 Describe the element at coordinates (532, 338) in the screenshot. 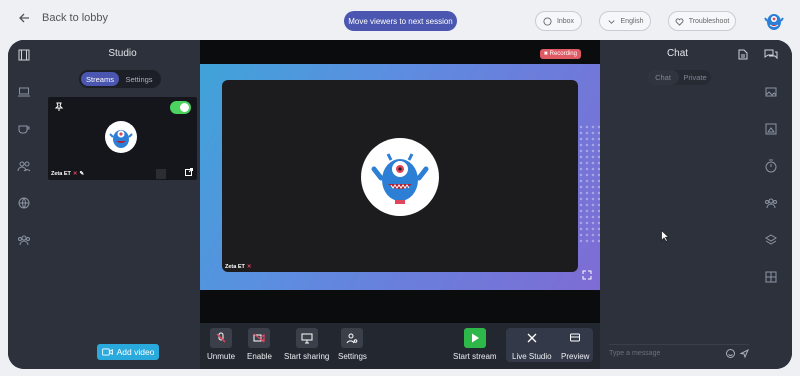

I see `tools-icon` at that location.